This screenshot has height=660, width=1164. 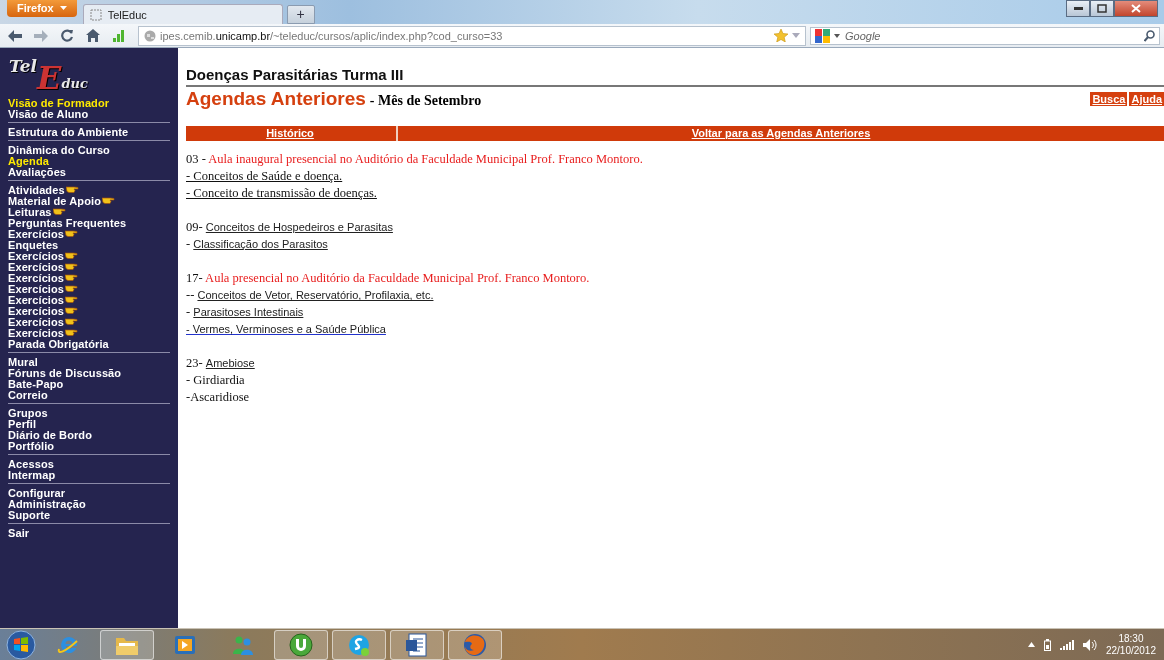 I want to click on minimize-icon, so click(x=1078, y=8).